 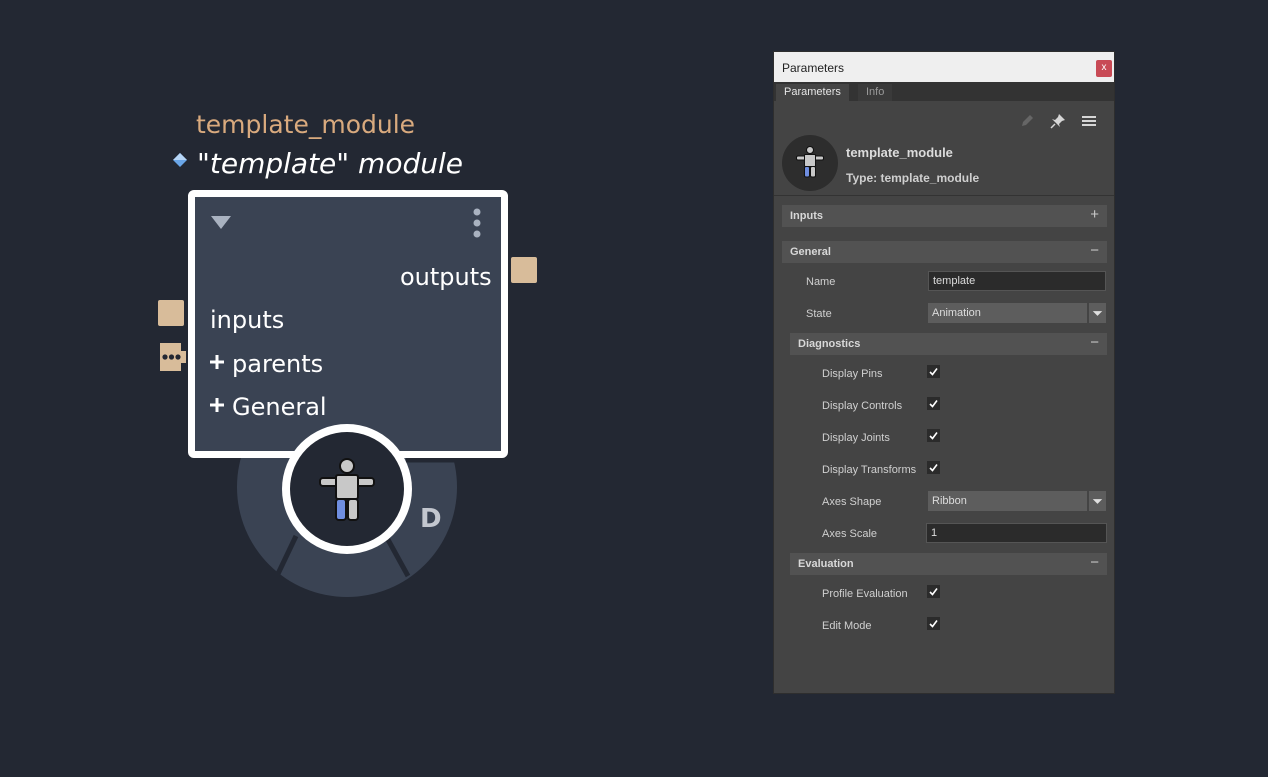 What do you see at coordinates (221, 222) in the screenshot?
I see `collapse-triangle-icon` at bounding box center [221, 222].